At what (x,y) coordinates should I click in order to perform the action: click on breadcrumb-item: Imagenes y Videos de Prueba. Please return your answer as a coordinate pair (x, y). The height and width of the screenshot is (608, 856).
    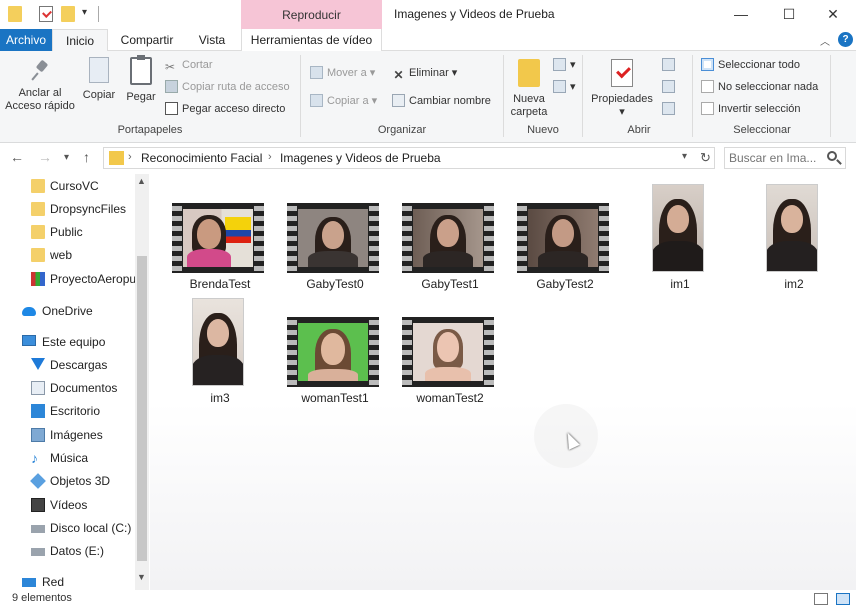
    Looking at the image, I should click on (360, 158).